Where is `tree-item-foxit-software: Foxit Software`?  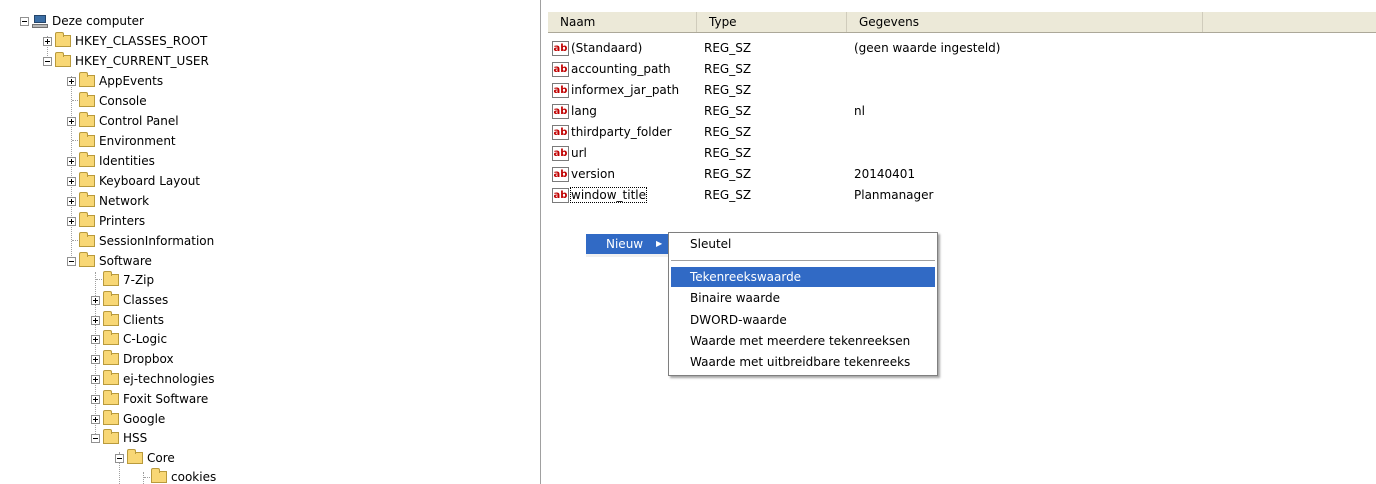 tree-item-foxit-software: Foxit Software is located at coordinates (149, 399).